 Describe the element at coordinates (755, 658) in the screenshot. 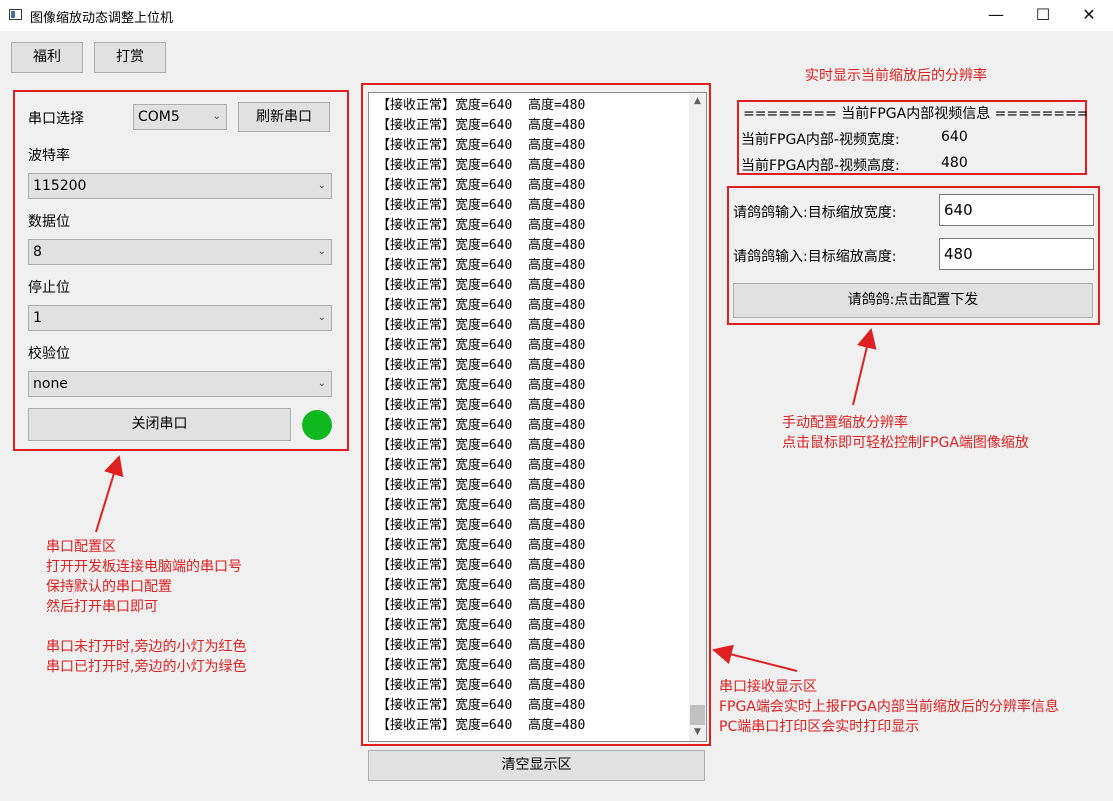

I see `arrow-to-log-panel` at that location.